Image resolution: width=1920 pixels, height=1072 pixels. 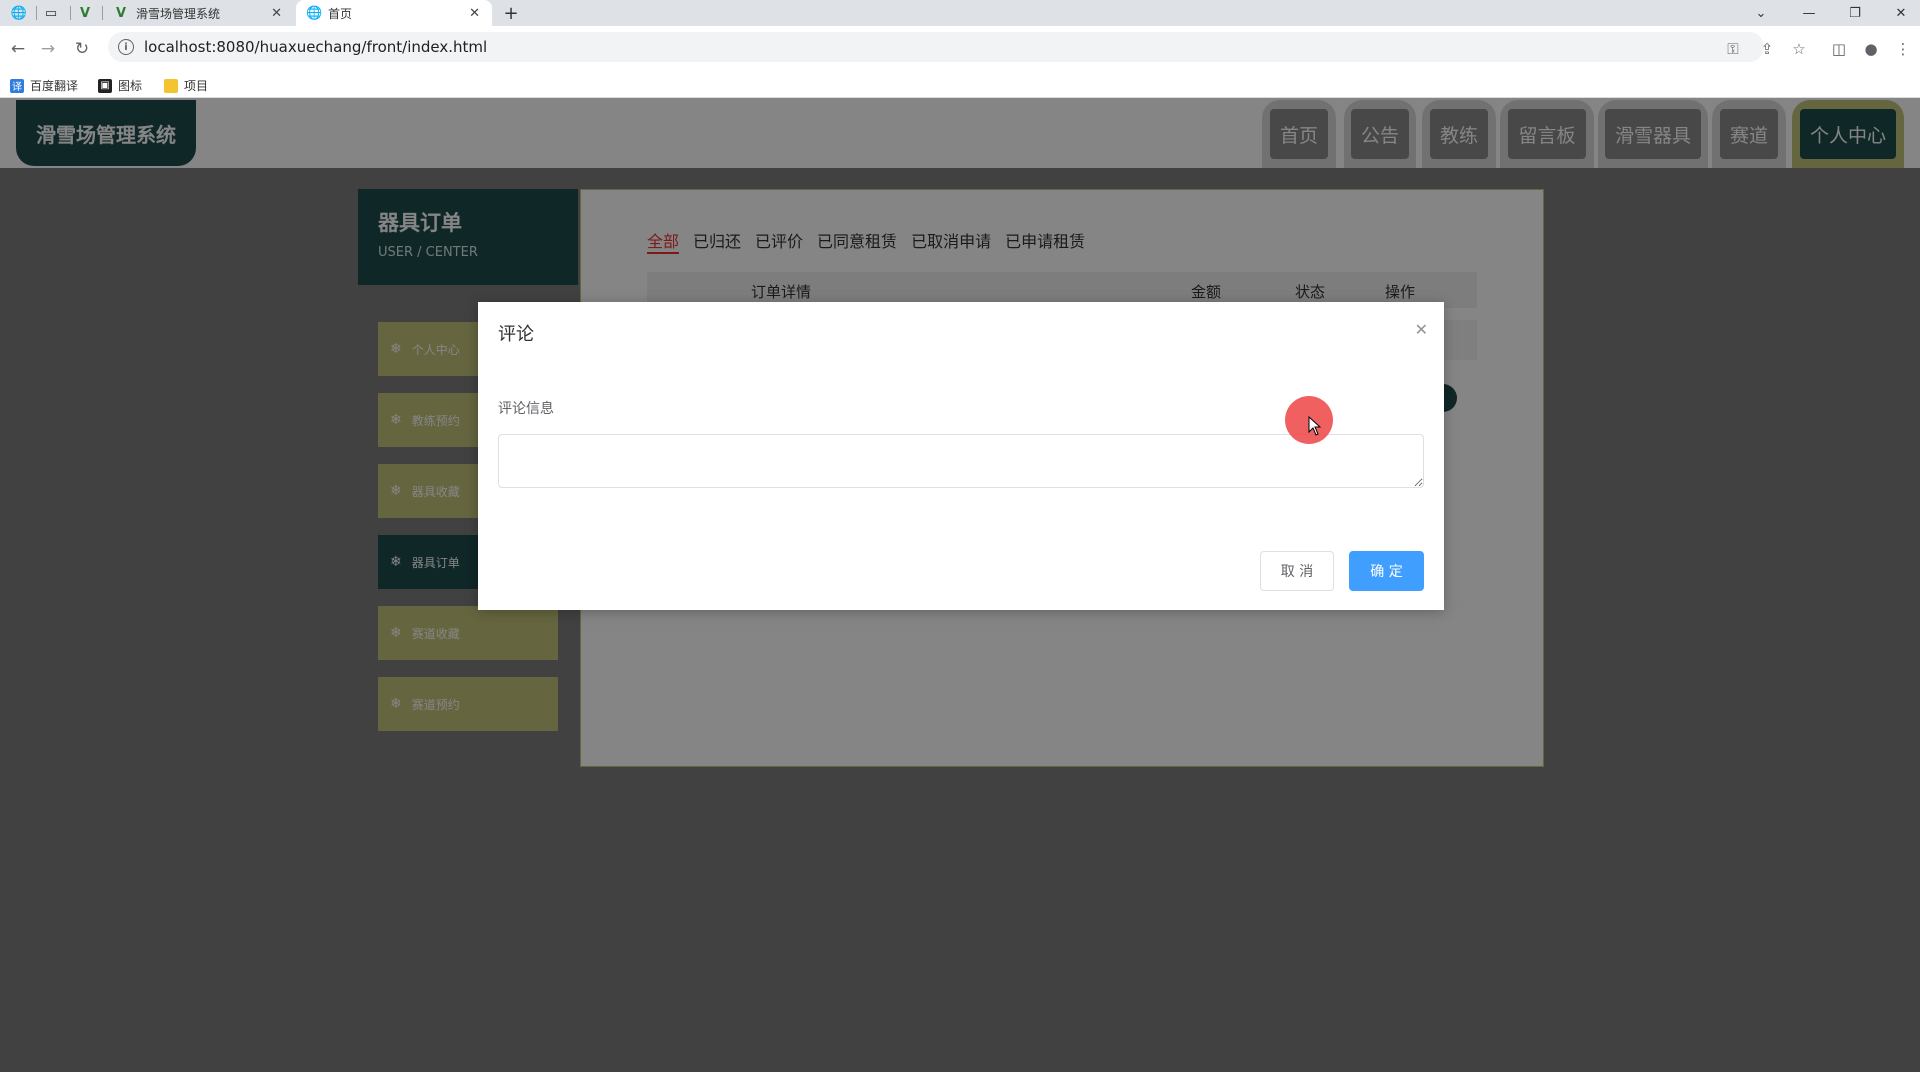 What do you see at coordinates (1310, 292) in the screenshot?
I see `column-status: 状态` at bounding box center [1310, 292].